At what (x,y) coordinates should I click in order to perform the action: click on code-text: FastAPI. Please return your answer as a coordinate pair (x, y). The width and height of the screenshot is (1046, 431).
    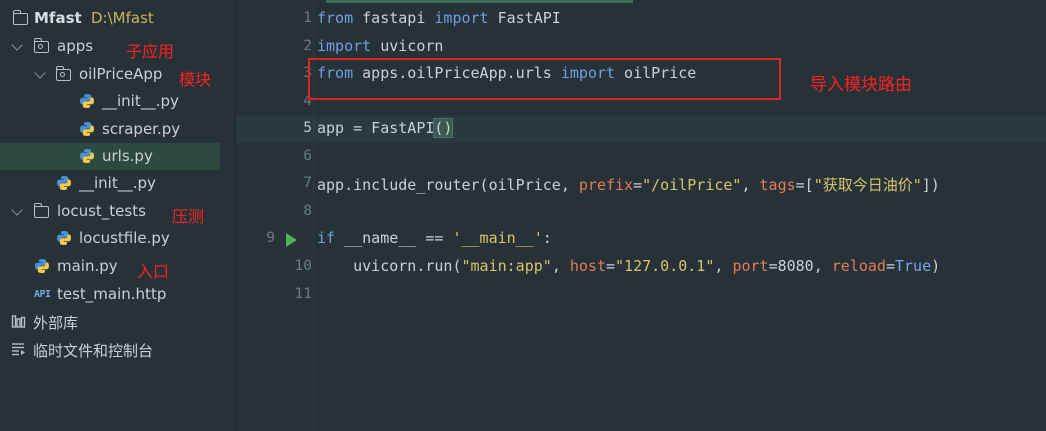
    Looking at the image, I should click on (524, 18).